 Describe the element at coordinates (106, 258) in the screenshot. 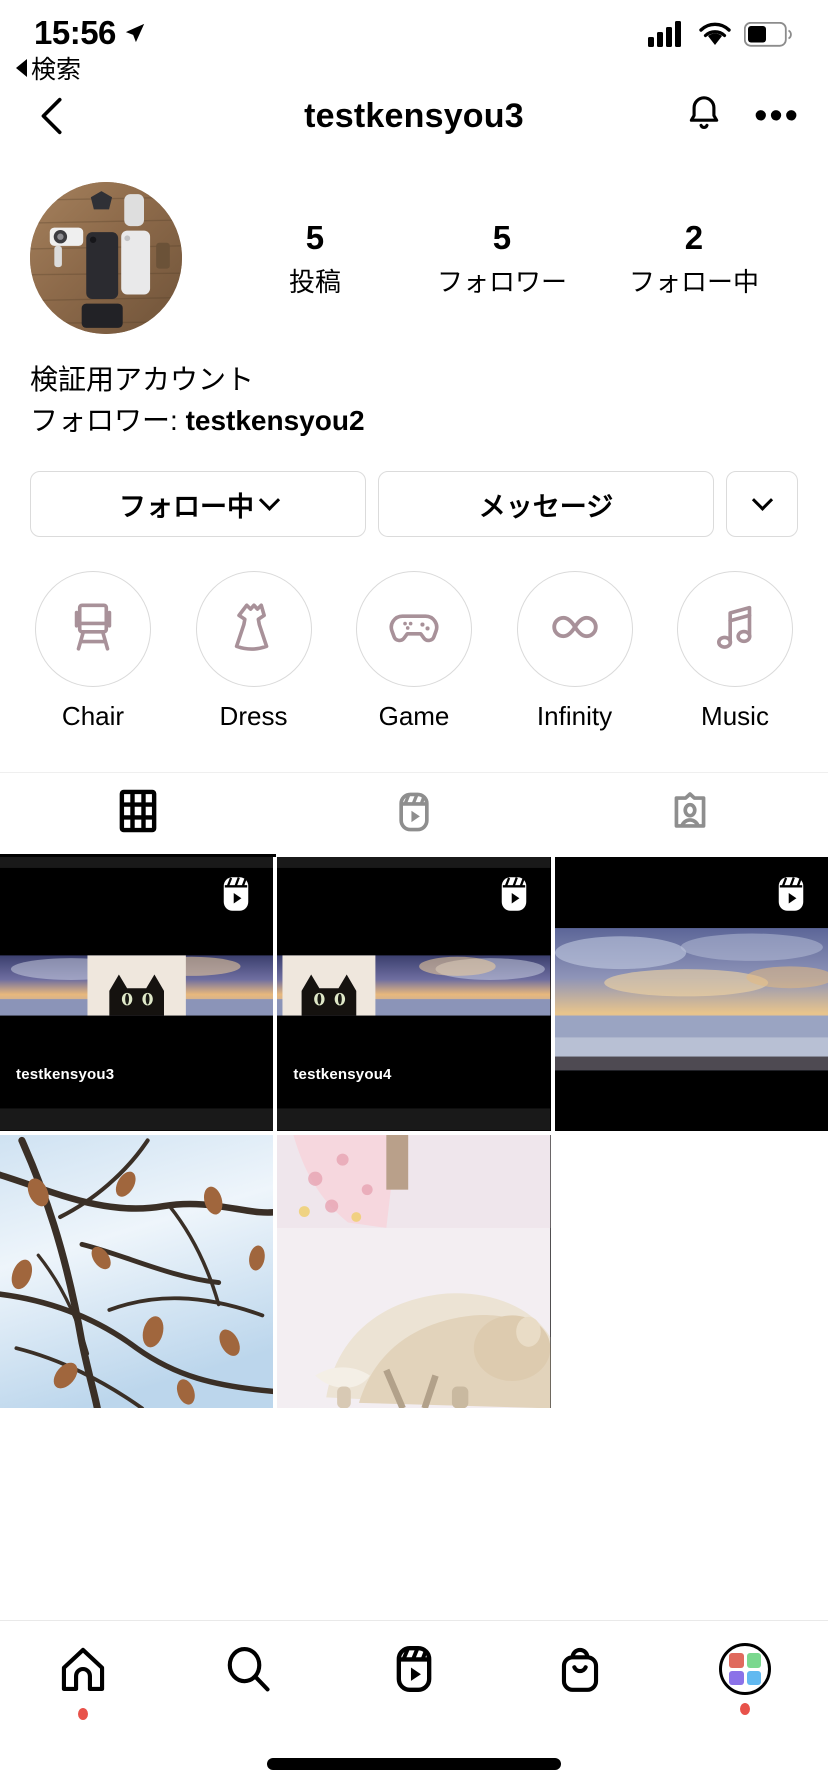

I see `avatar` at that location.